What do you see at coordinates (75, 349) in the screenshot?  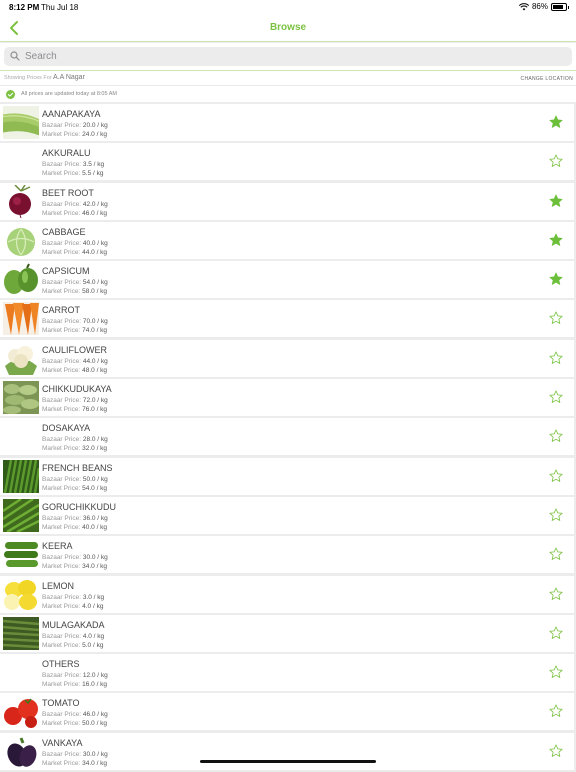 I see `item-name: CAULIFLOWER` at bounding box center [75, 349].